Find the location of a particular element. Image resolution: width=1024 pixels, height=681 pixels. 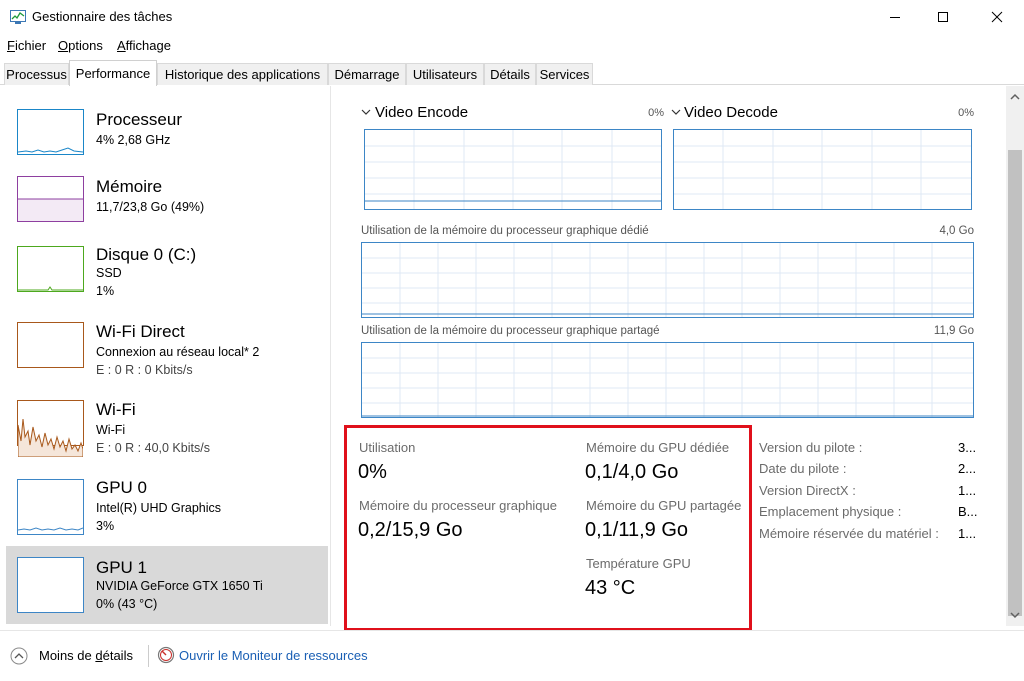

driver-date-label: Date du pilote : is located at coordinates (803, 468).